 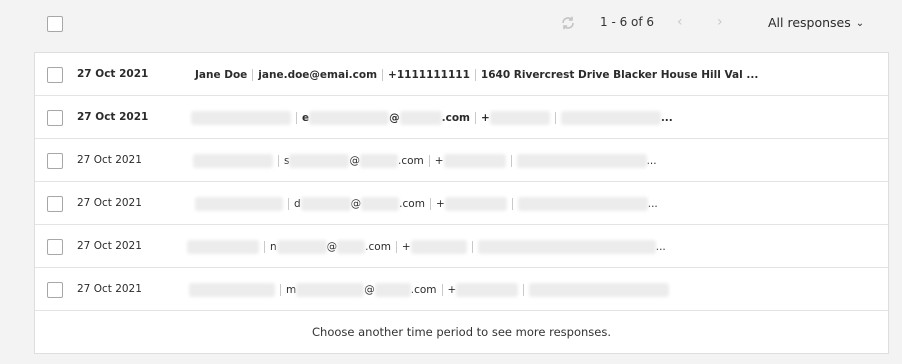 I want to click on refresh-icon, so click(x=568, y=23).